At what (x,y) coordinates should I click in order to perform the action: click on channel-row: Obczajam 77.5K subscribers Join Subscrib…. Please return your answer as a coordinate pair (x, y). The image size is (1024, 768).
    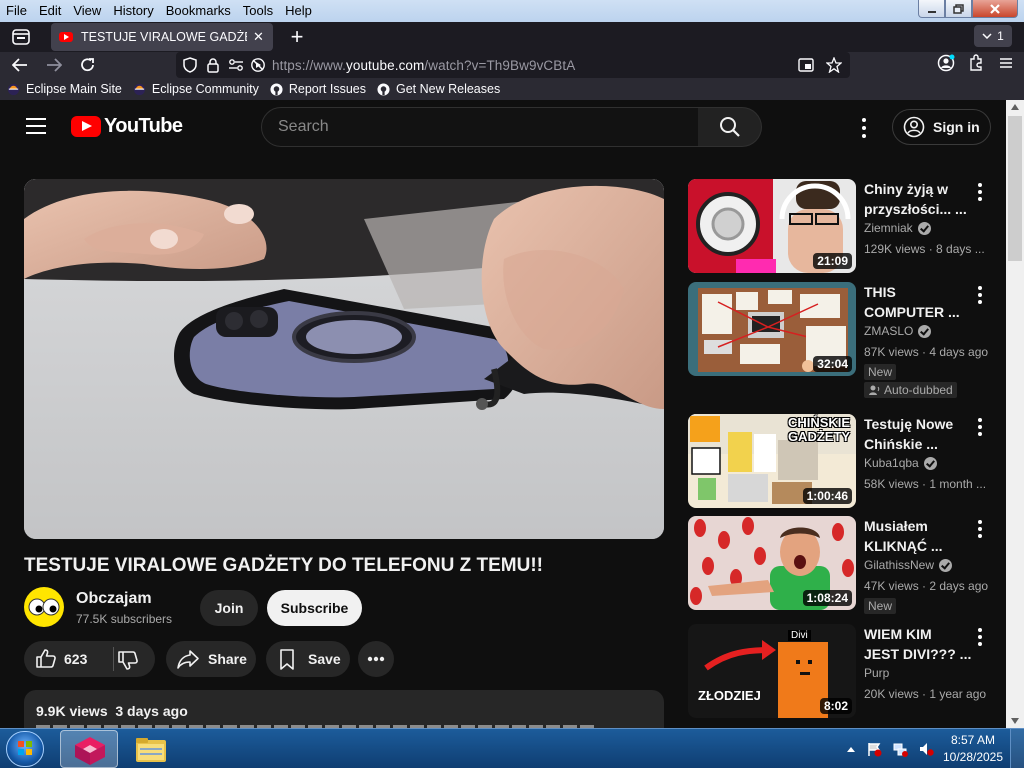
    Looking at the image, I should click on (344, 608).